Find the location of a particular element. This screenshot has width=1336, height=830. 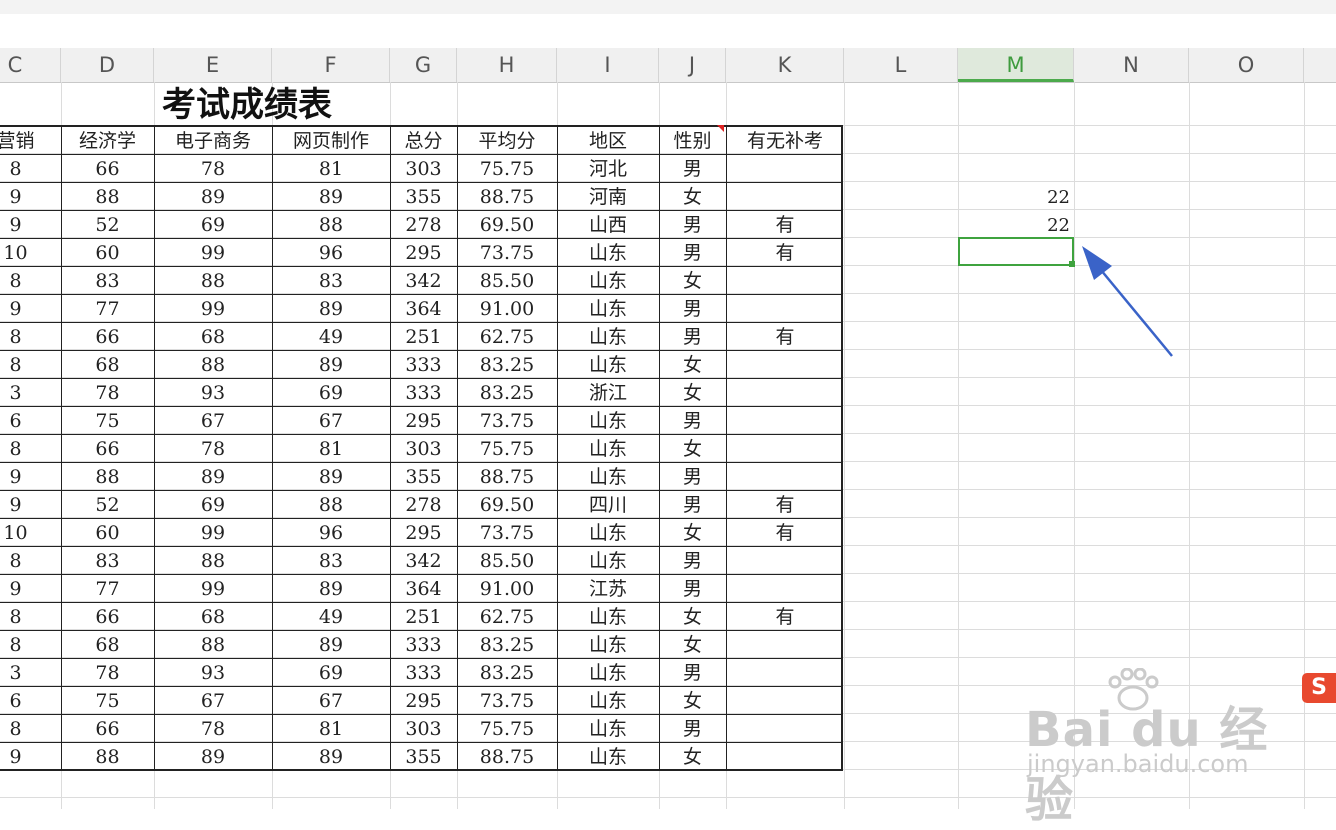

table-cell: 88.75 is located at coordinates (507, 757).